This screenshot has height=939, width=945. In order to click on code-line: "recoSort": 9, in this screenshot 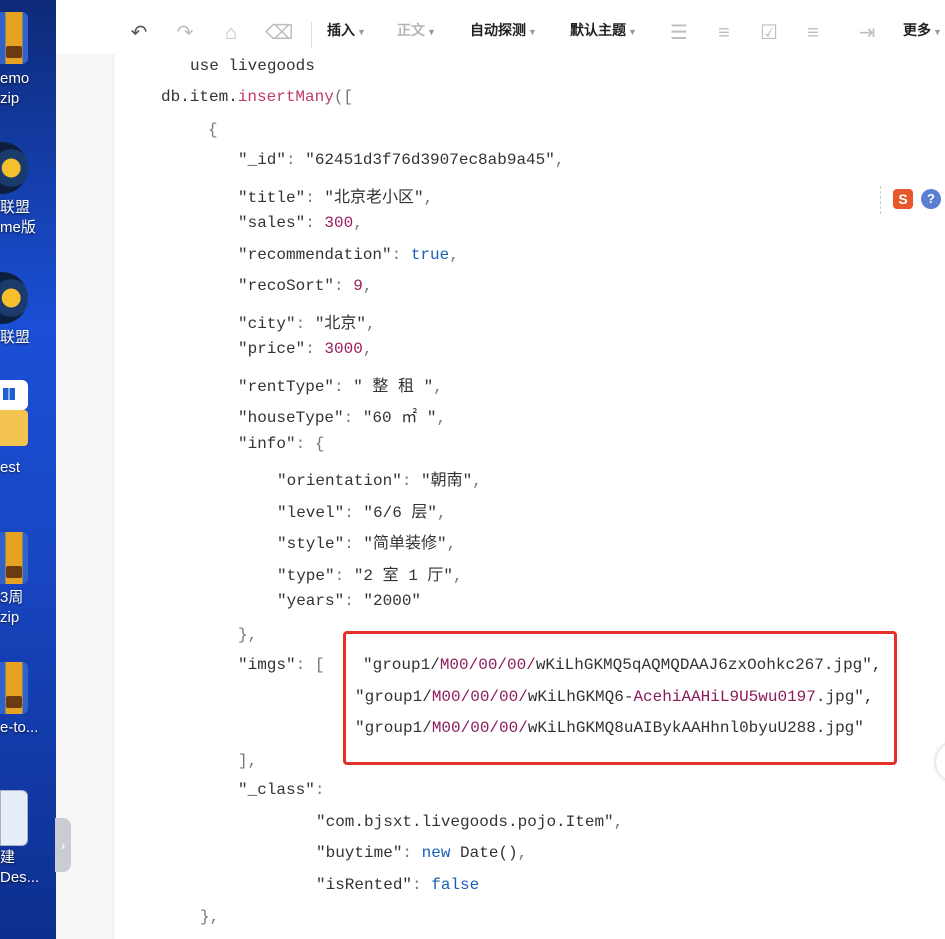, I will do `click(305, 286)`.